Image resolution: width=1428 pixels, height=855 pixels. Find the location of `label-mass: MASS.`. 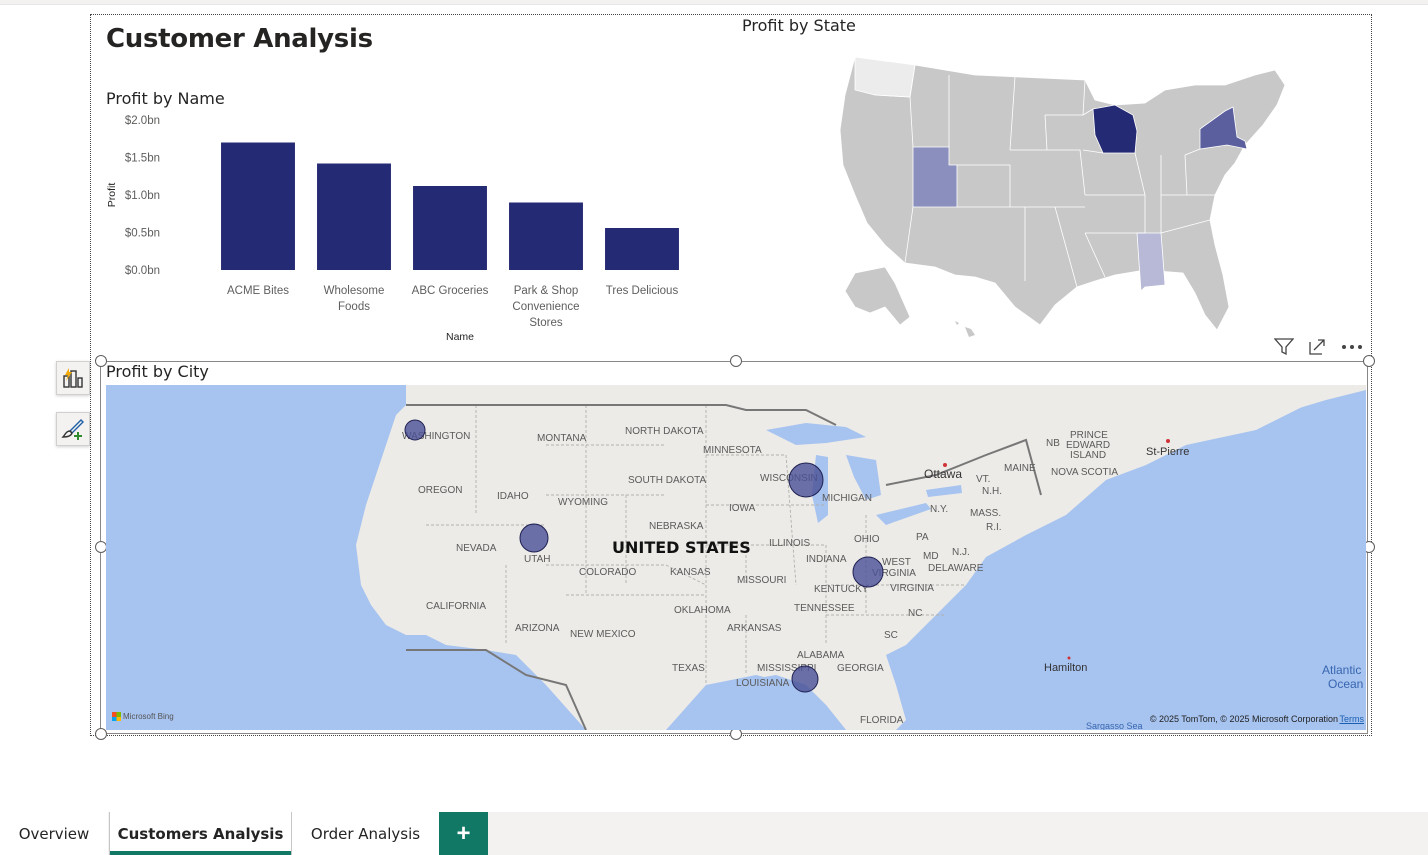

label-mass: MASS. is located at coordinates (985, 513).